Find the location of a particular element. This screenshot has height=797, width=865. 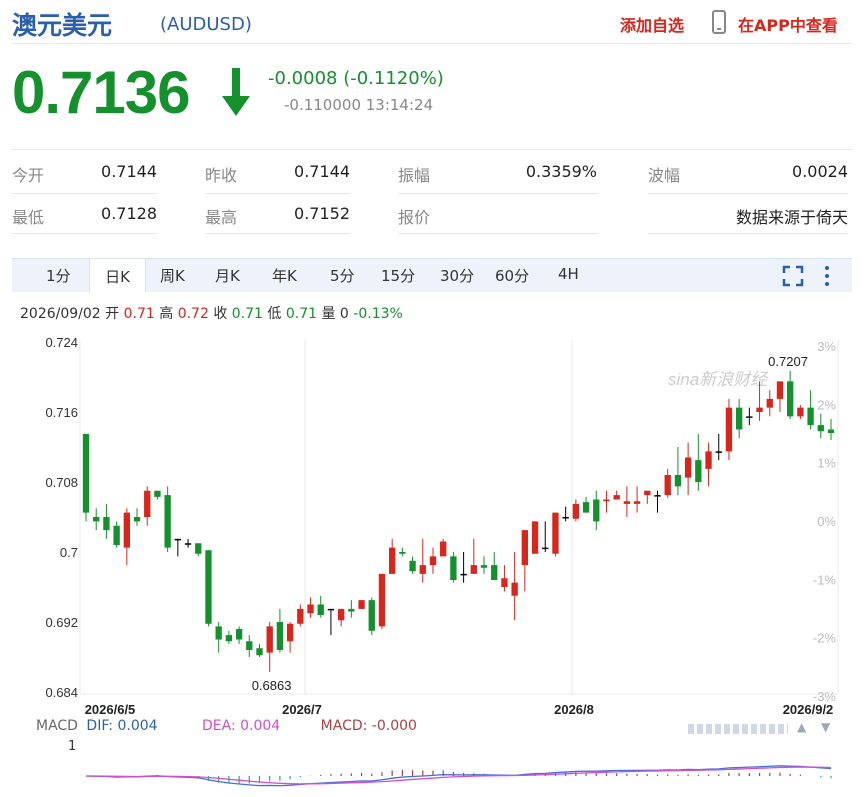

instrument-code: (AUDUSD) is located at coordinates (206, 24).